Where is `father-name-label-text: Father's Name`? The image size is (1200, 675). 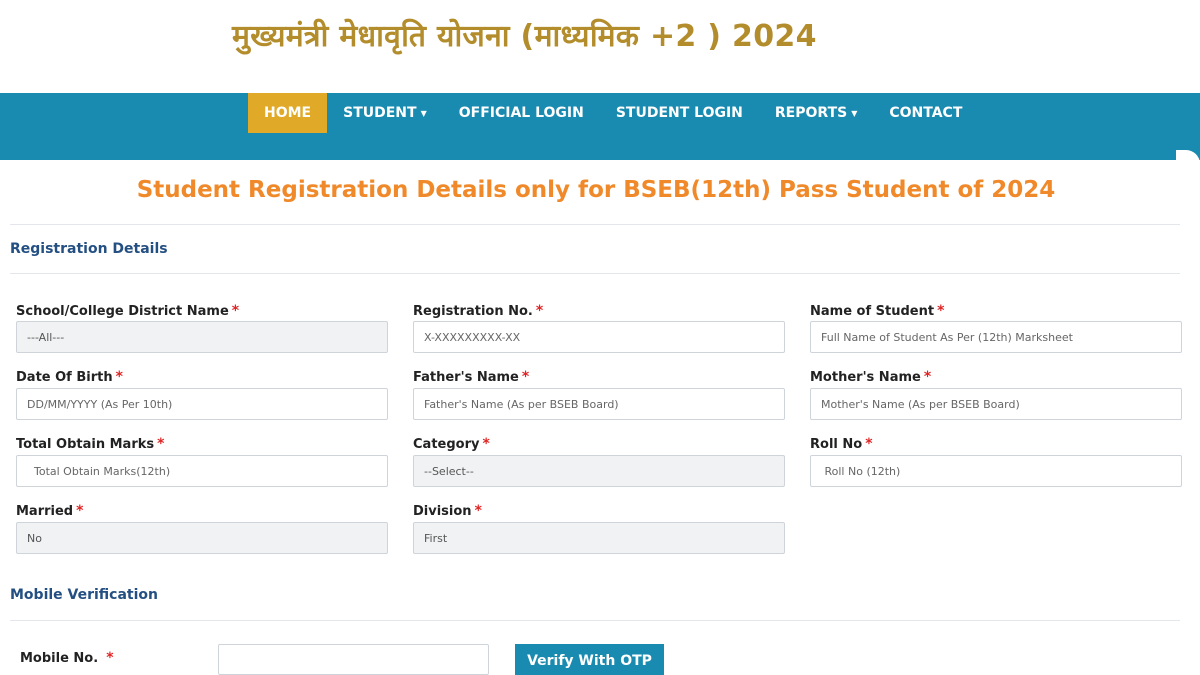
father-name-label-text: Father's Name is located at coordinates (466, 377).